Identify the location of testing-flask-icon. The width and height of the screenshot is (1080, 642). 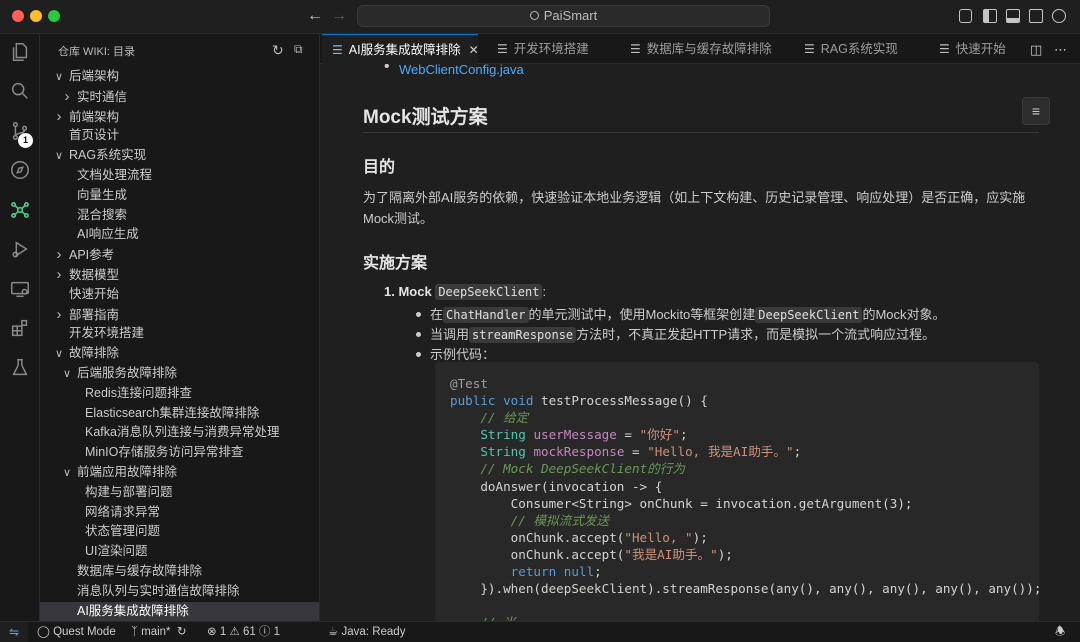
(20, 368).